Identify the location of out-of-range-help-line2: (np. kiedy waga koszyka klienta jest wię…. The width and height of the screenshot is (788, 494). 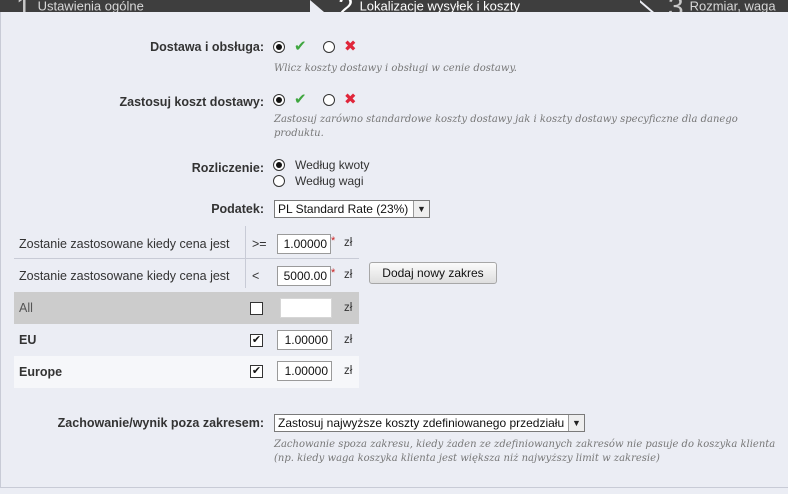
(467, 458).